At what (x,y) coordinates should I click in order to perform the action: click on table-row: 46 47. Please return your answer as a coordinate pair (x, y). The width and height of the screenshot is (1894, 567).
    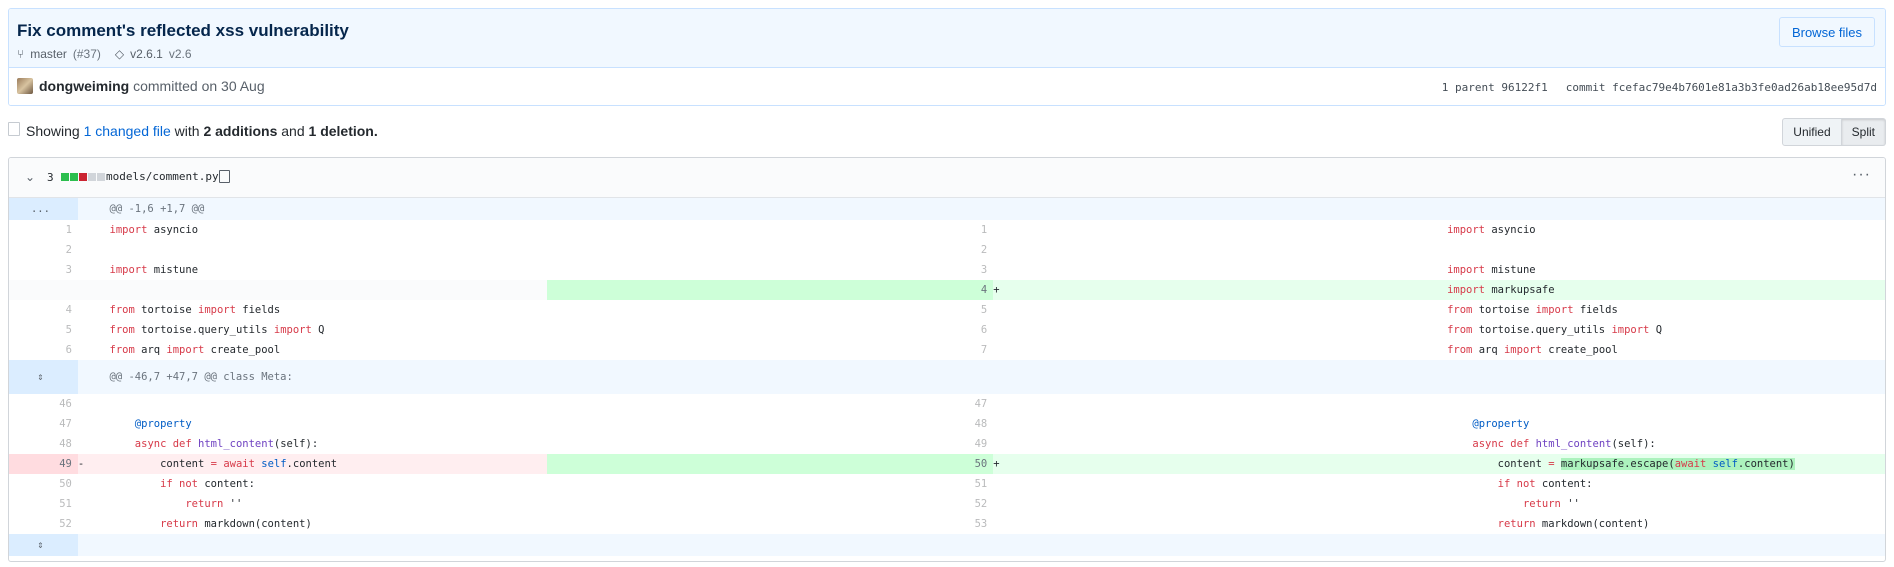
    Looking at the image, I should click on (947, 404).